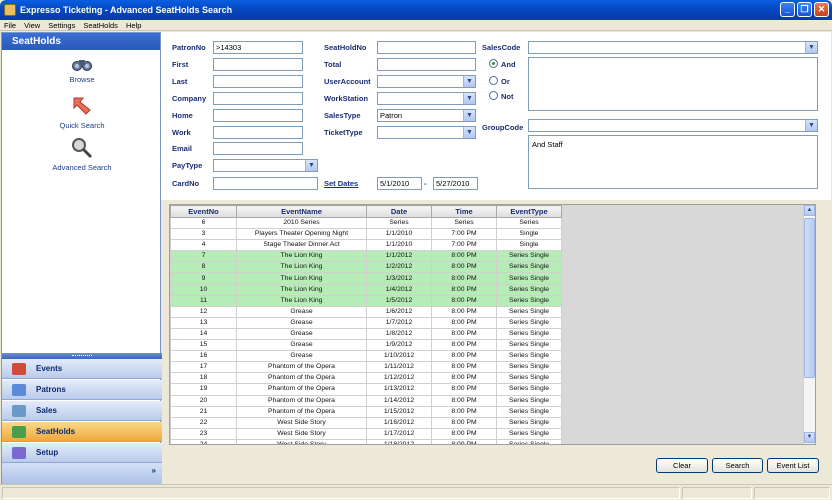  What do you see at coordinates (82, 154) in the screenshot?
I see `advanced-search-item: Advanced Search` at bounding box center [82, 154].